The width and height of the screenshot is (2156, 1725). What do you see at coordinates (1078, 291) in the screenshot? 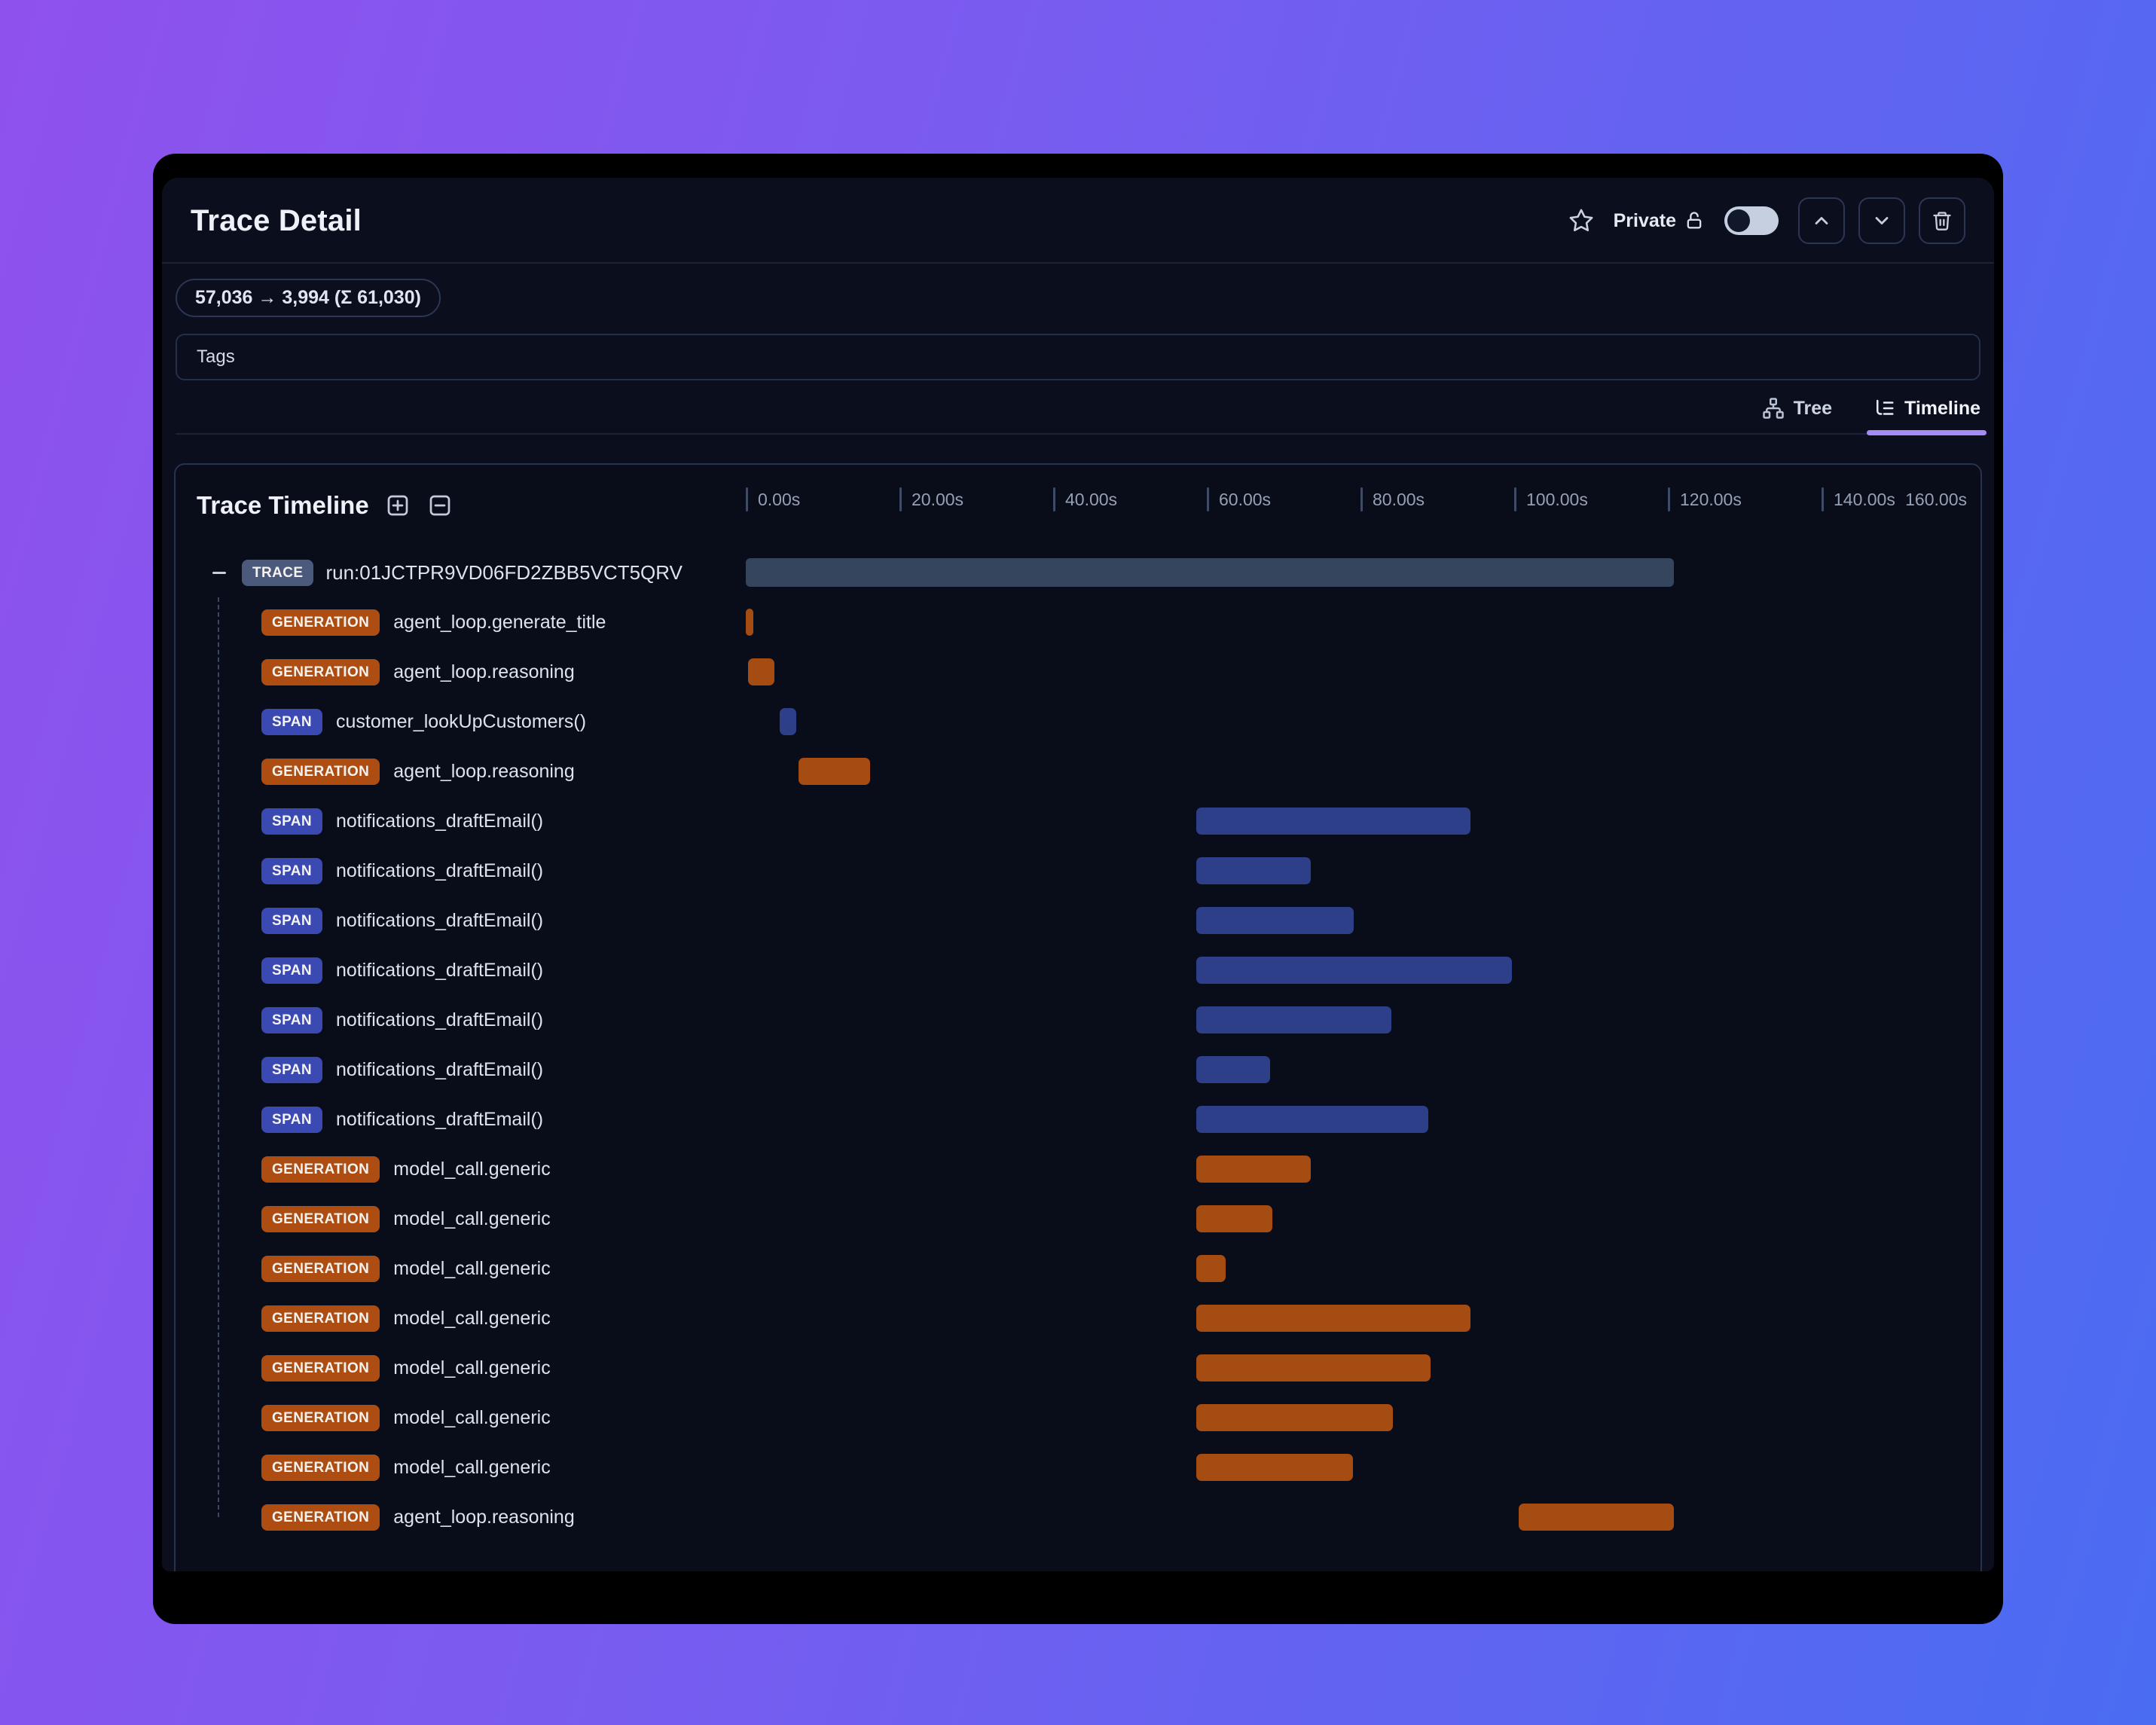
I see `usage-row: 57,036 → 3,994 (Σ 61,030)` at bounding box center [1078, 291].